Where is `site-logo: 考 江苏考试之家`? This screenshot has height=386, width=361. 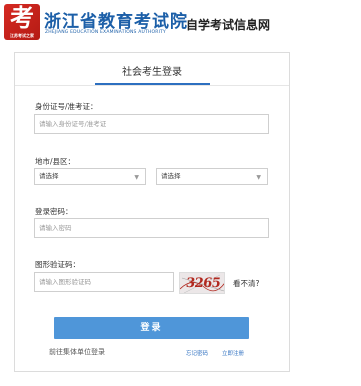 site-logo: 考 江苏考试之家 is located at coordinates (22, 22).